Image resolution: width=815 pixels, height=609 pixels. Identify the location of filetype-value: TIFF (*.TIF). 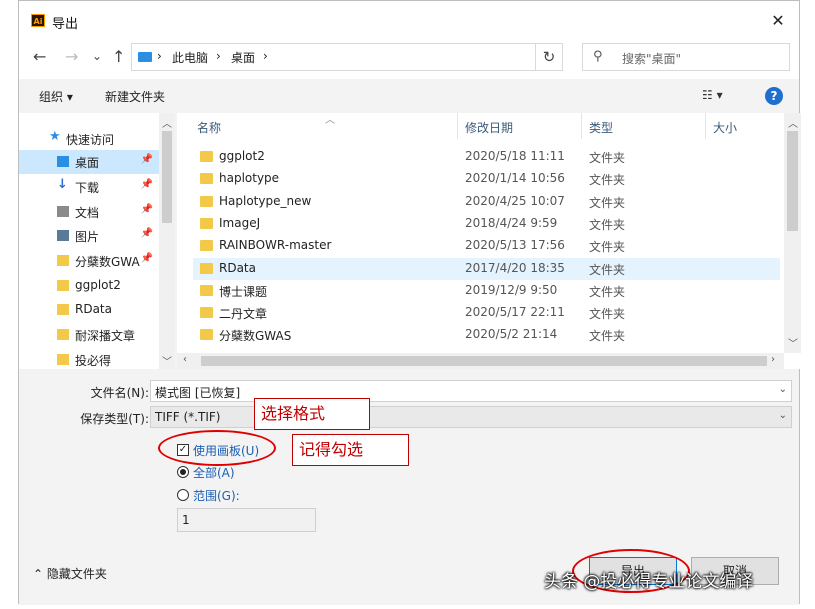
(188, 417).